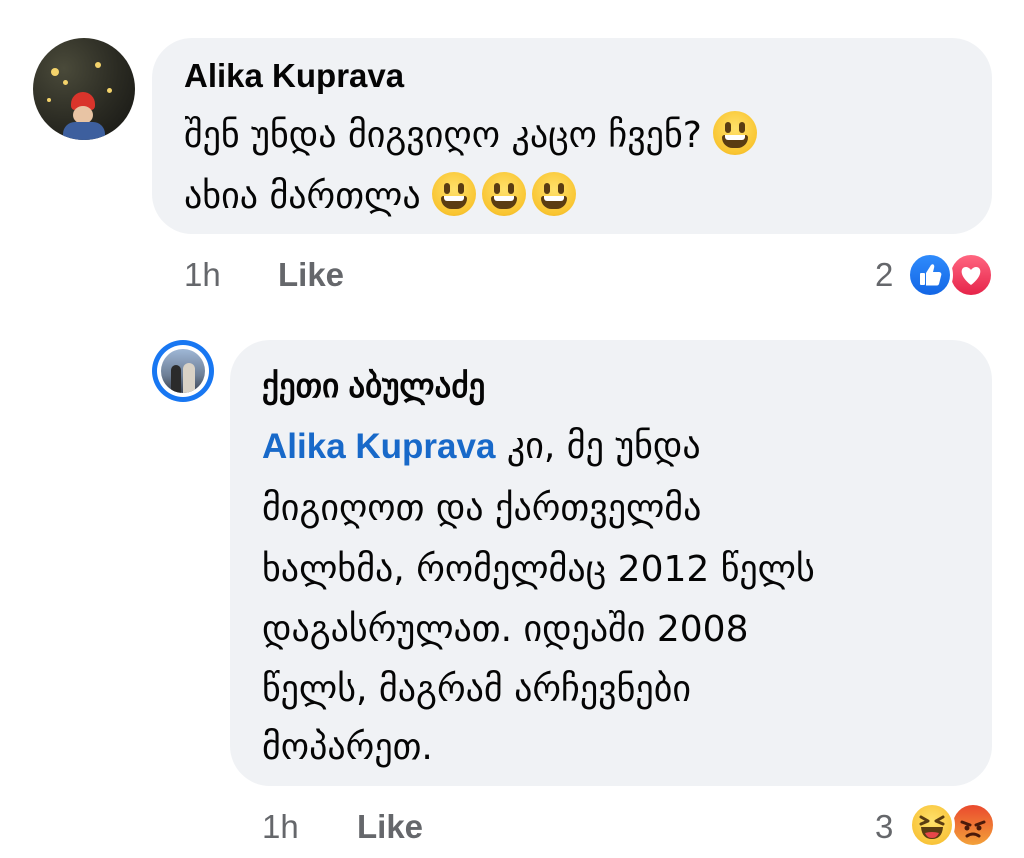  What do you see at coordinates (884, 275) in the screenshot?
I see `comment-reaction-count: 2` at bounding box center [884, 275].